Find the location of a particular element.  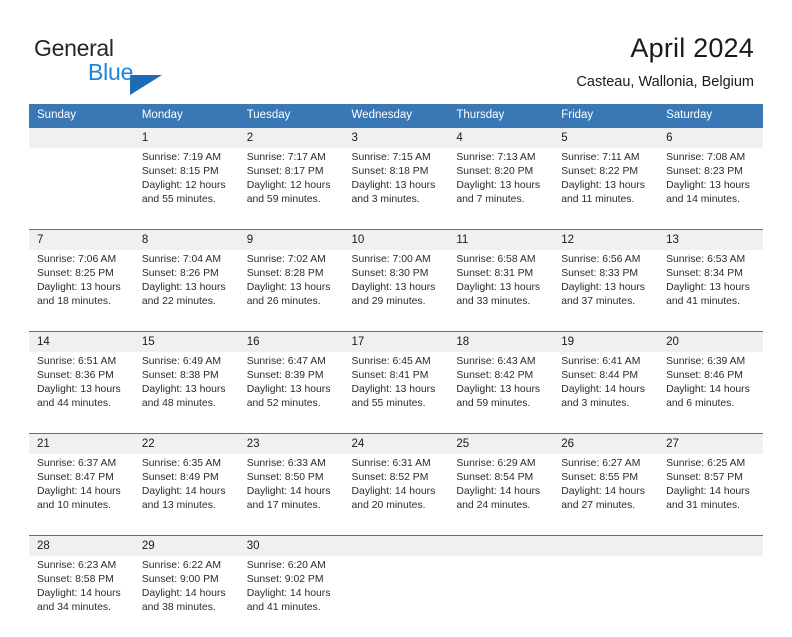

sunrise-text: Sunrise: 7:13 AM is located at coordinates (501, 158).